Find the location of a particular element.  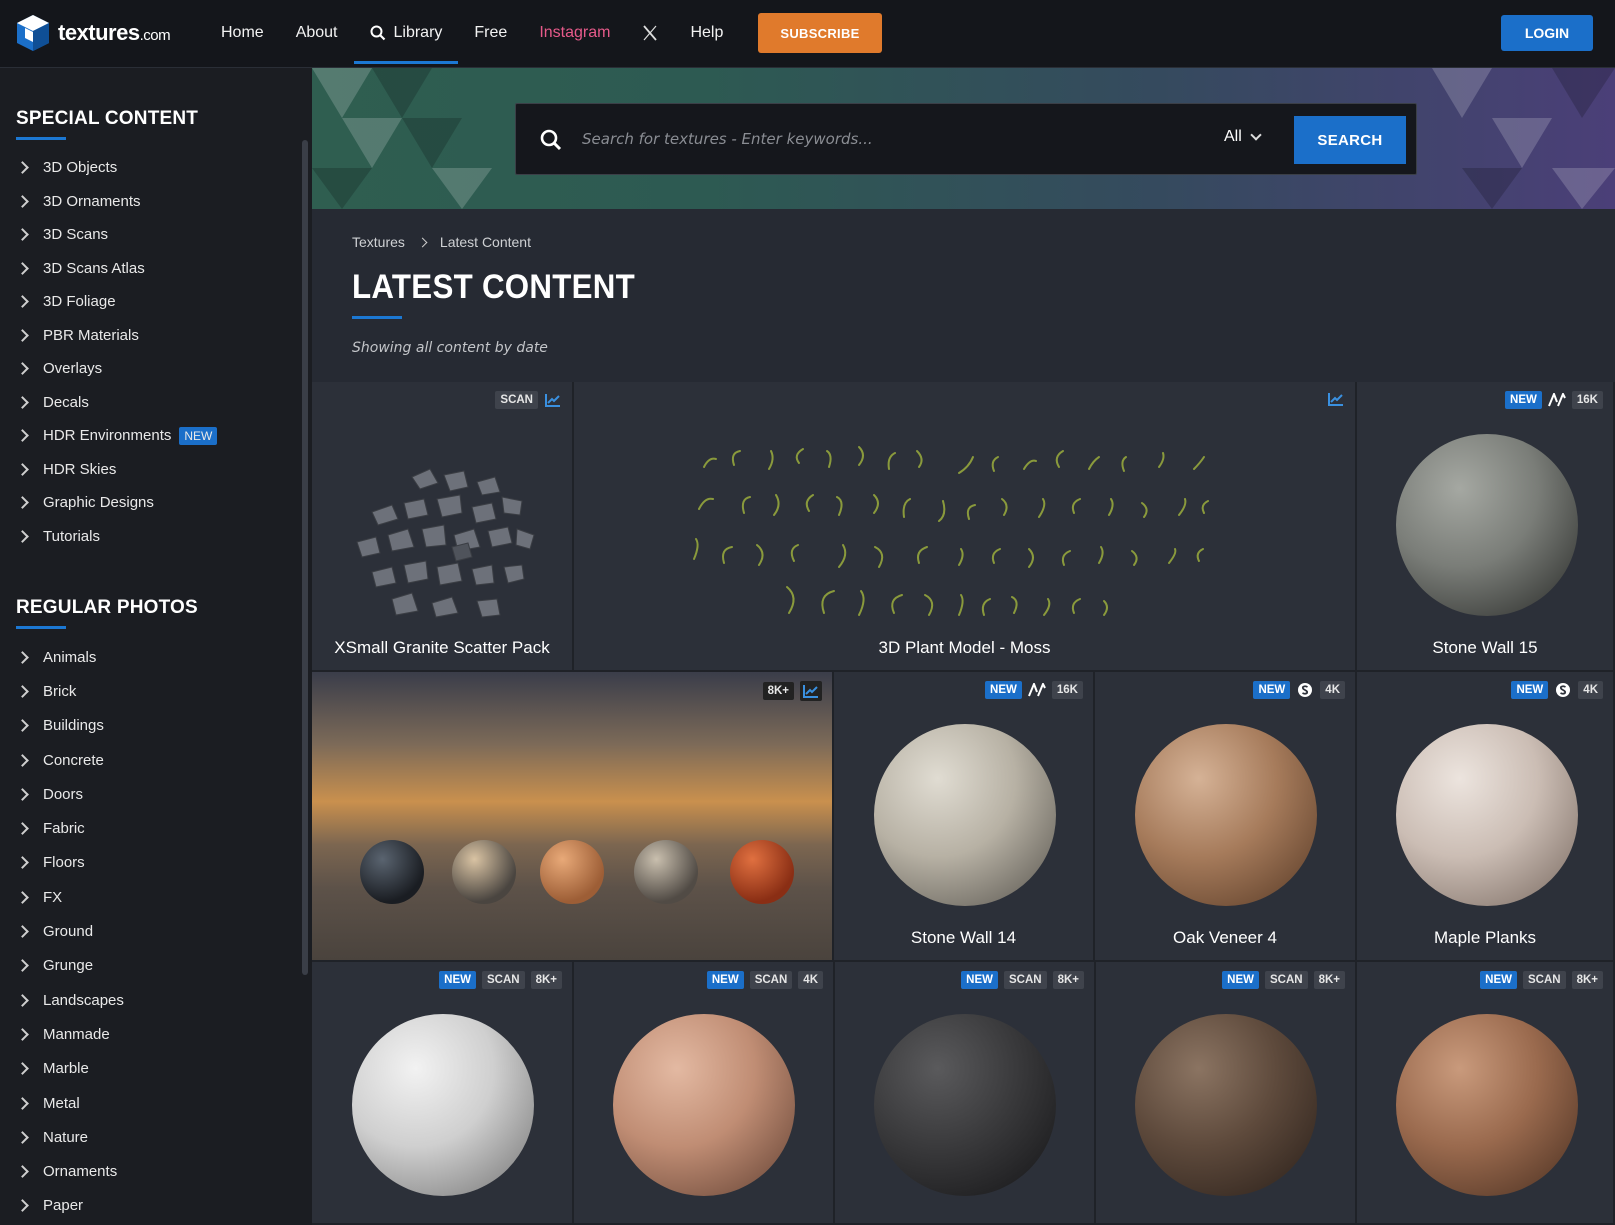

sidebar-item-3d-scans: 3D Scans is located at coordinates (164, 235).